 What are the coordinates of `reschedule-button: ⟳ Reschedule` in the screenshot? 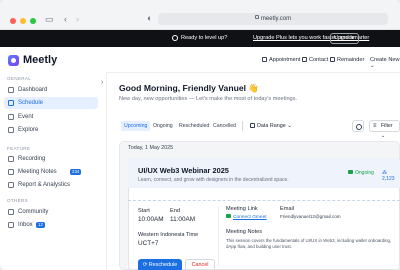 It's located at (160, 264).